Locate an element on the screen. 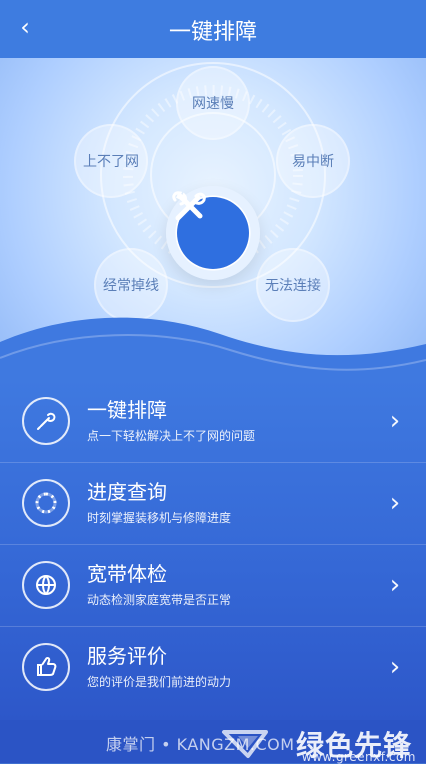 Image resolution: width=426 pixels, height=764 pixels. menu-item-subtitle: 时刻掌握装移机与修障进度 is located at coordinates (159, 517).